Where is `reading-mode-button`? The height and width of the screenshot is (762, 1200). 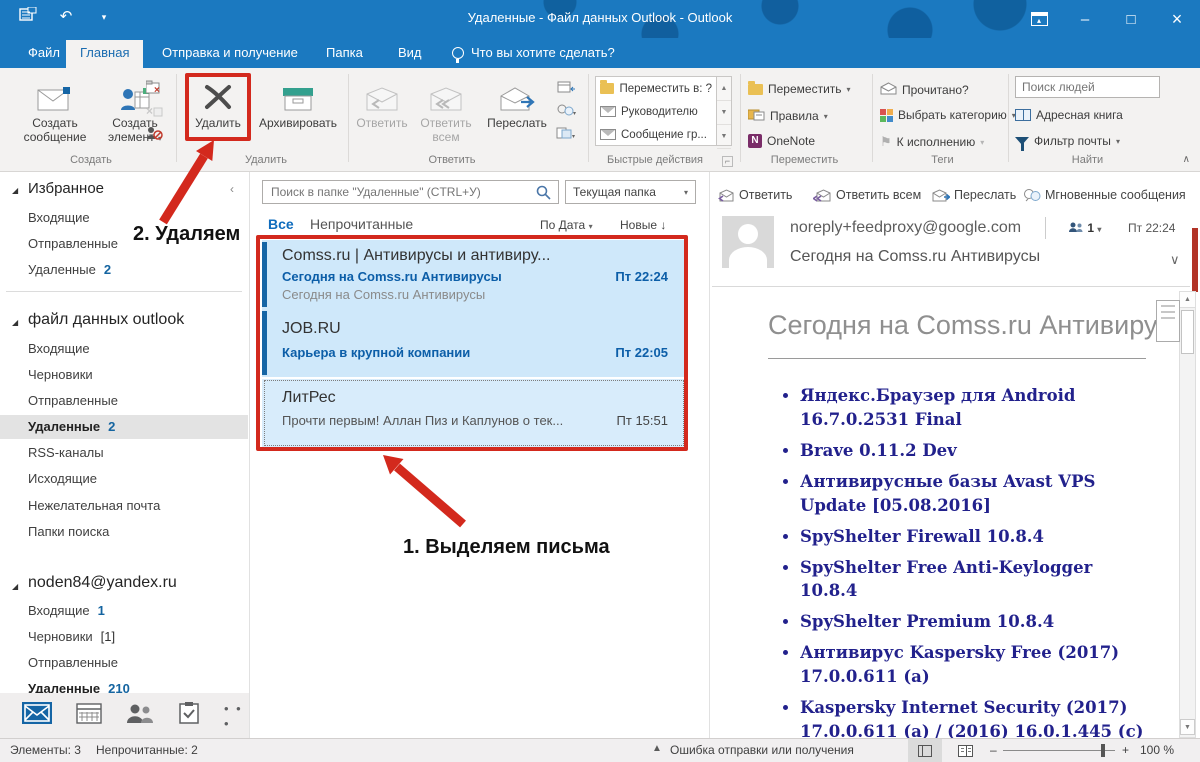
reading-mode-button is located at coordinates (965, 750).